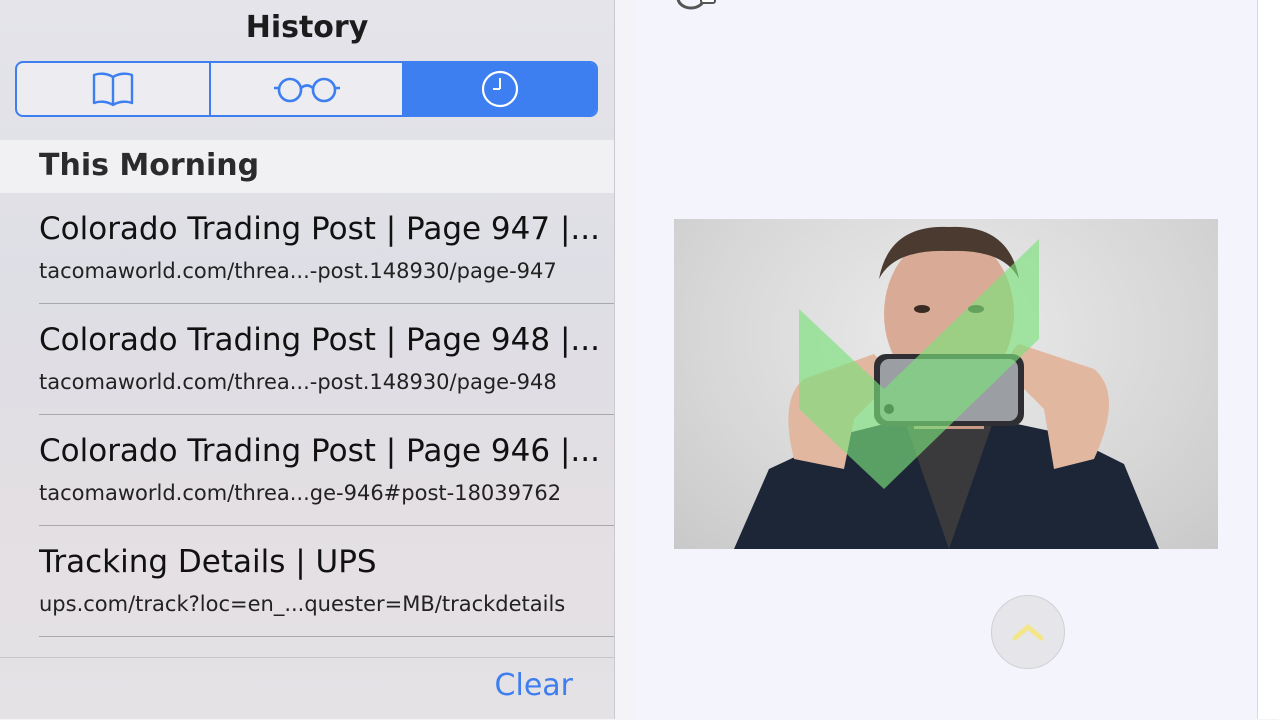  I want to click on tab-reading-list, so click(308, 89).